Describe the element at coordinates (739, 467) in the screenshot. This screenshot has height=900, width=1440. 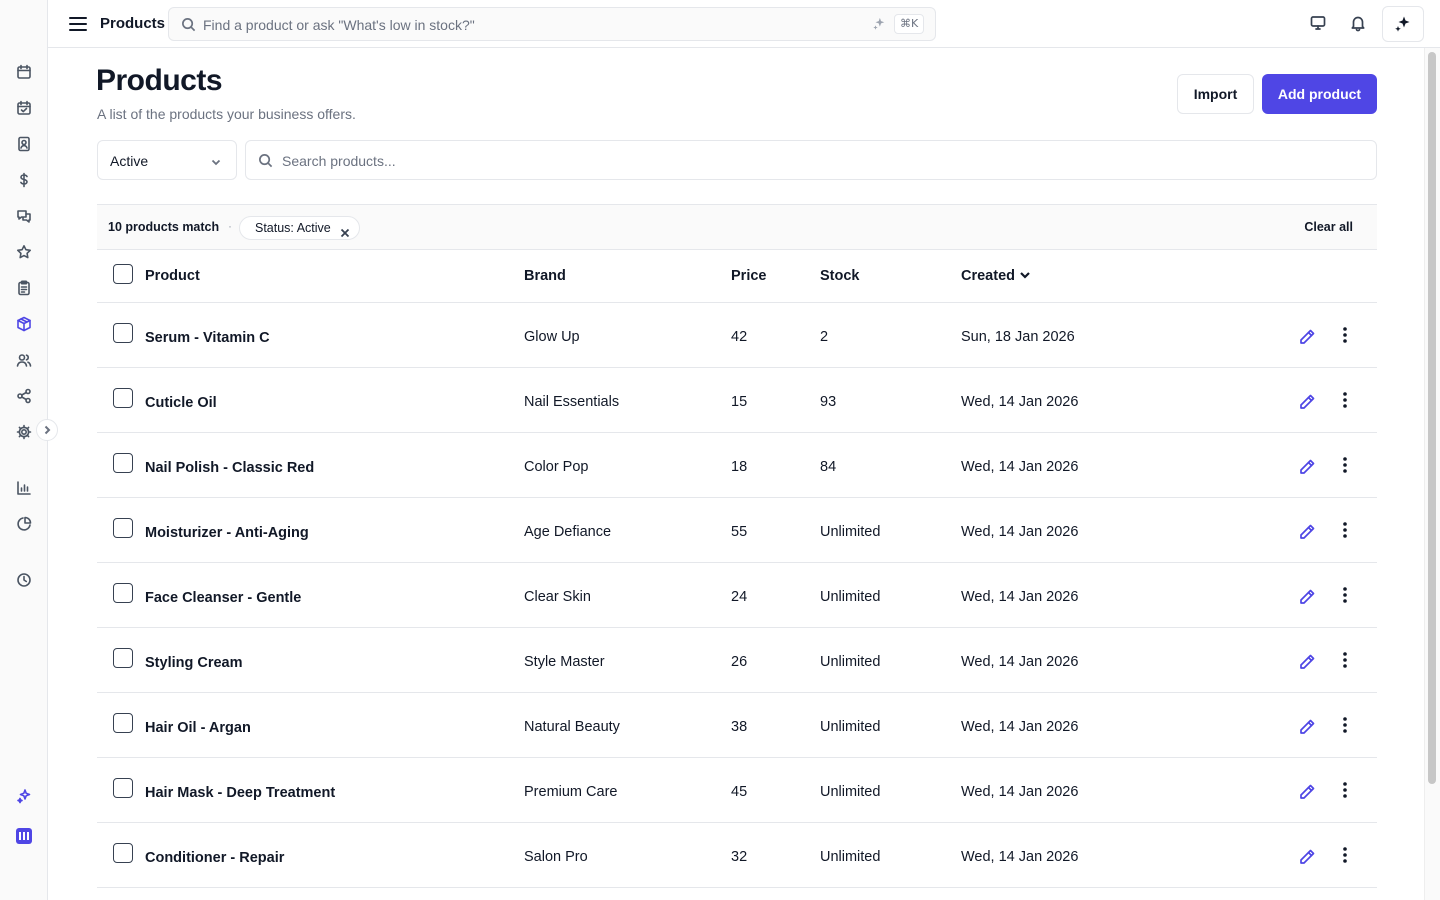
I see `product-price: 18` at that location.